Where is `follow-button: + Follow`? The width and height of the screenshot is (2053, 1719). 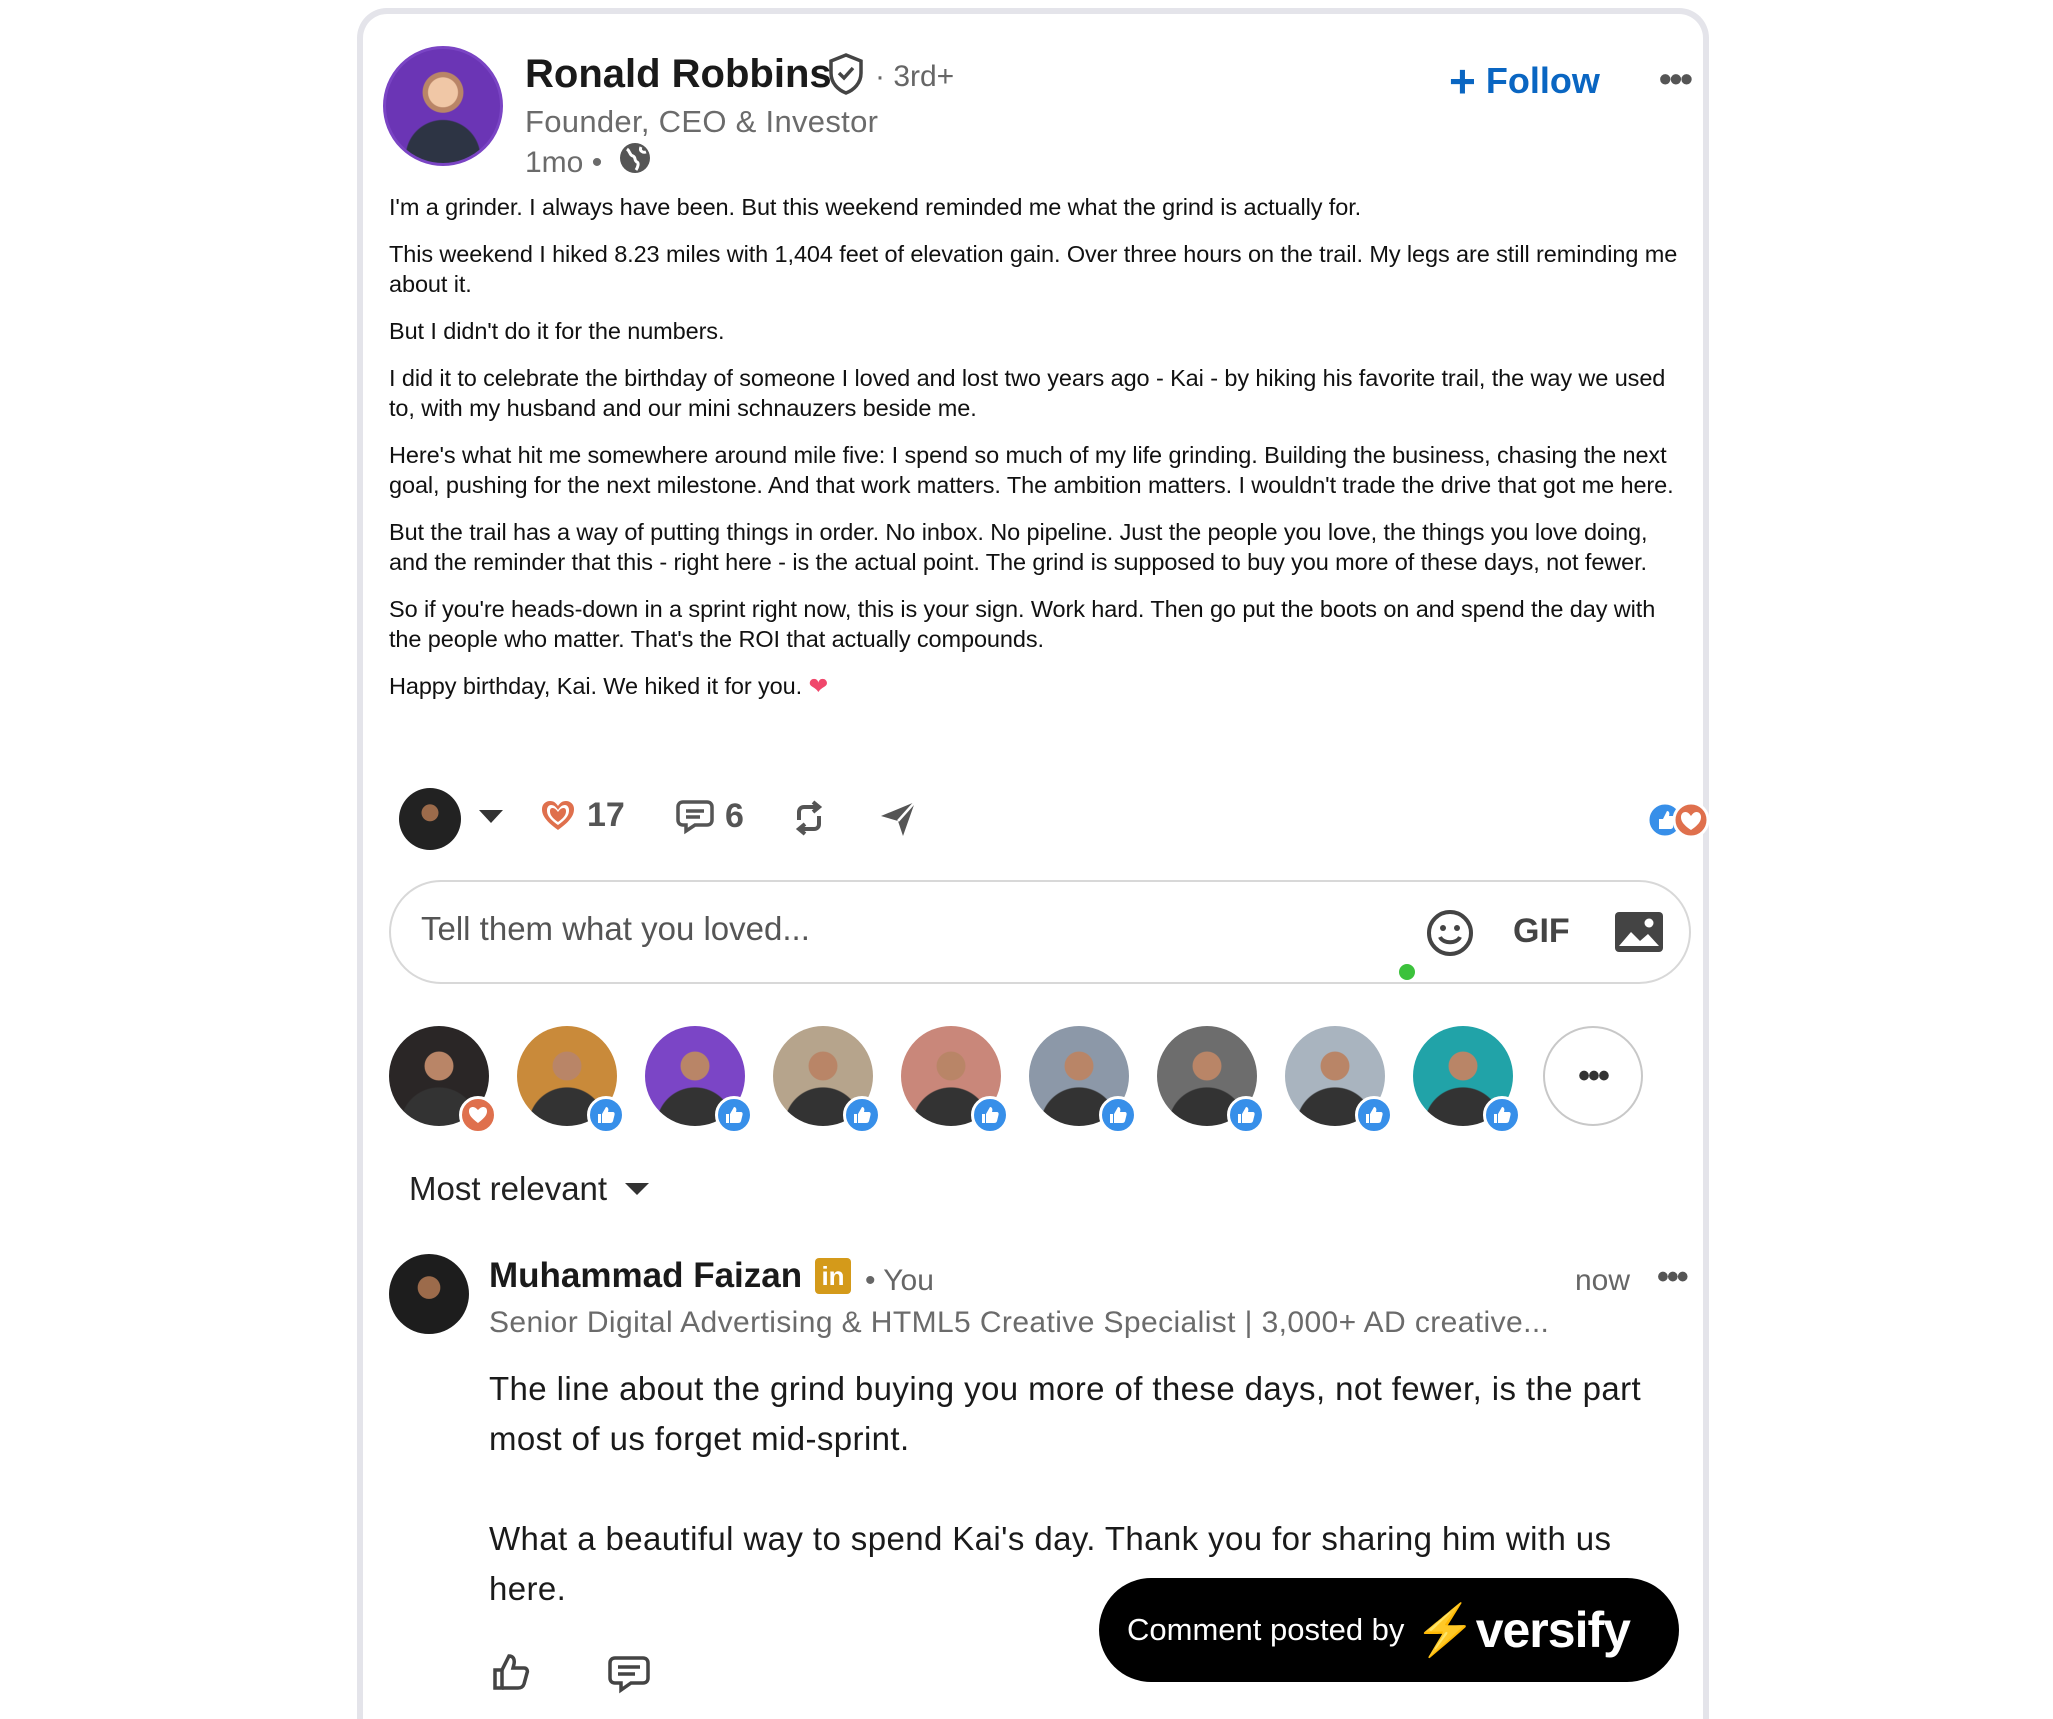 follow-button: + Follow is located at coordinates (1524, 81).